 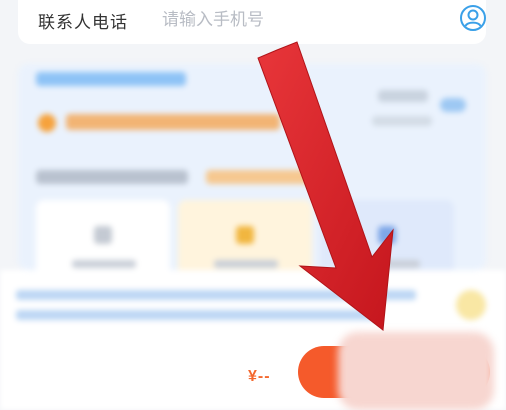 What do you see at coordinates (47, 123) in the screenshot?
I see `coin-icon` at bounding box center [47, 123].